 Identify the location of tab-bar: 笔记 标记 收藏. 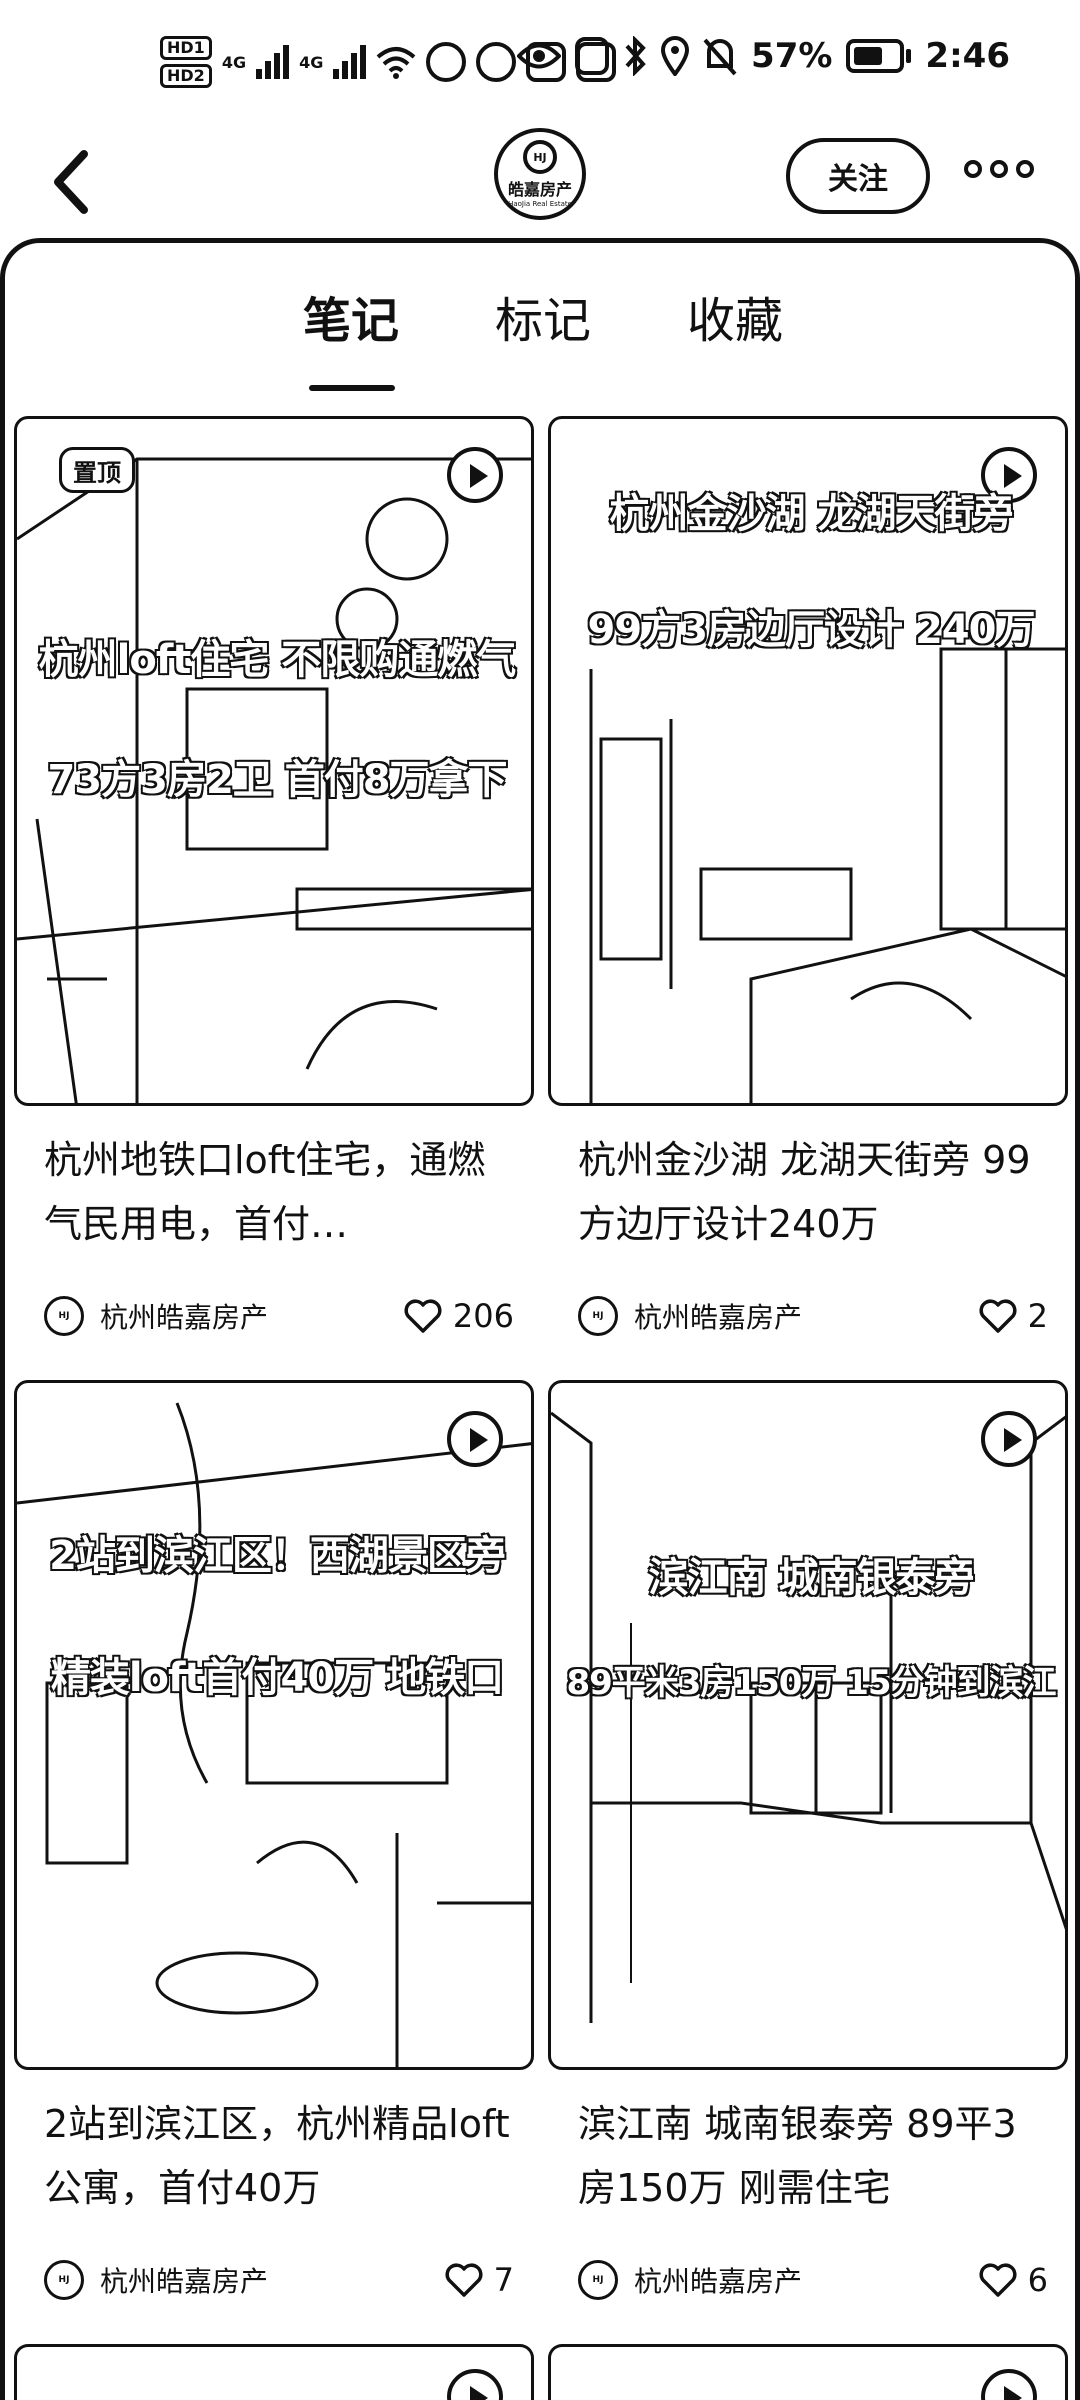
(540, 336).